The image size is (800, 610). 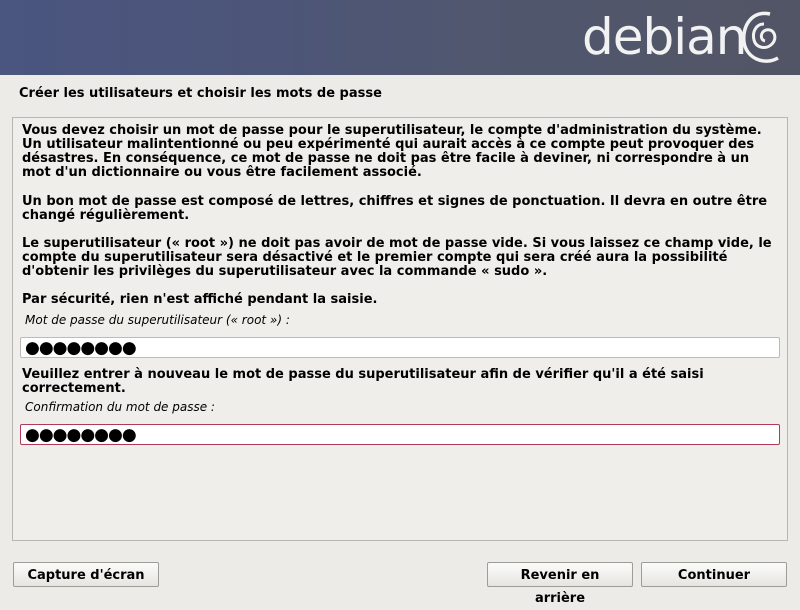 I want to click on back-button: Revenir en arrière, so click(x=560, y=584).